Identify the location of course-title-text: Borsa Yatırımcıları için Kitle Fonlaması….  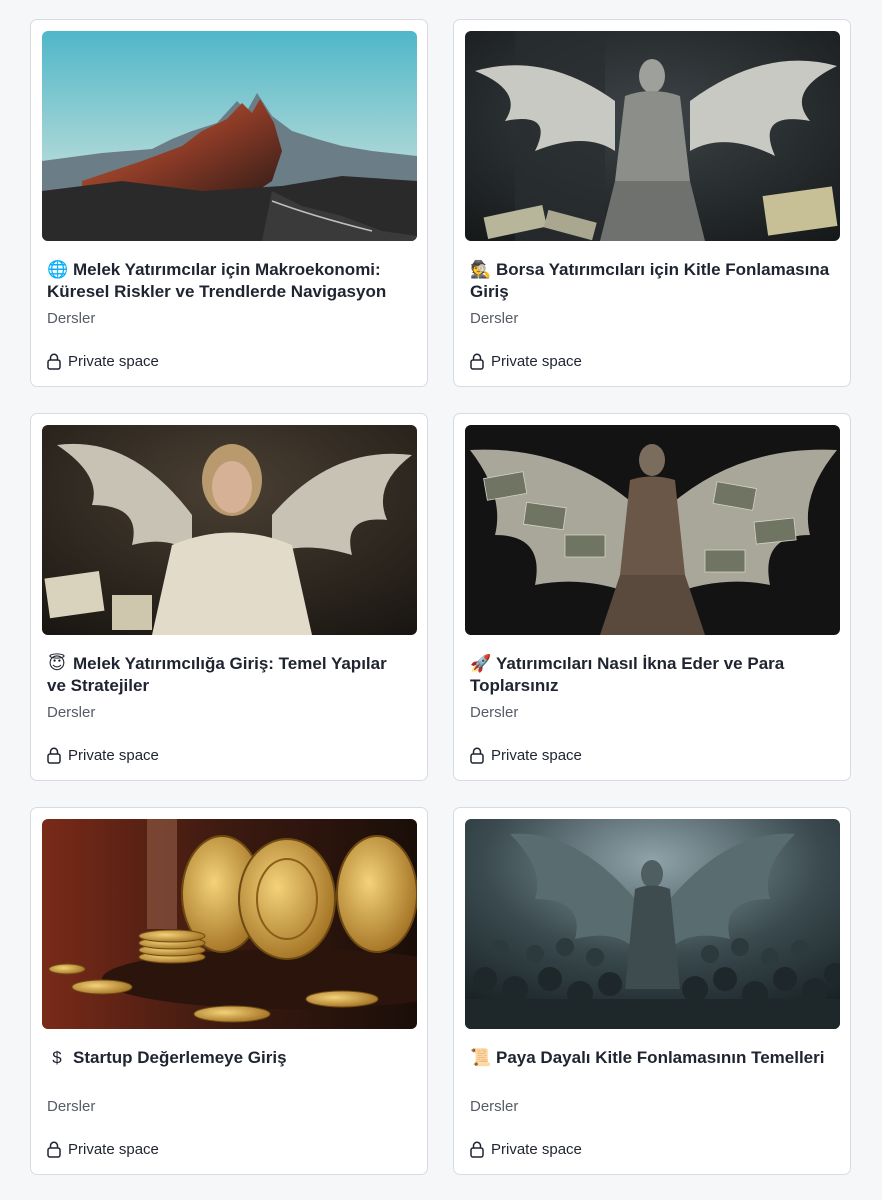
(650, 280).